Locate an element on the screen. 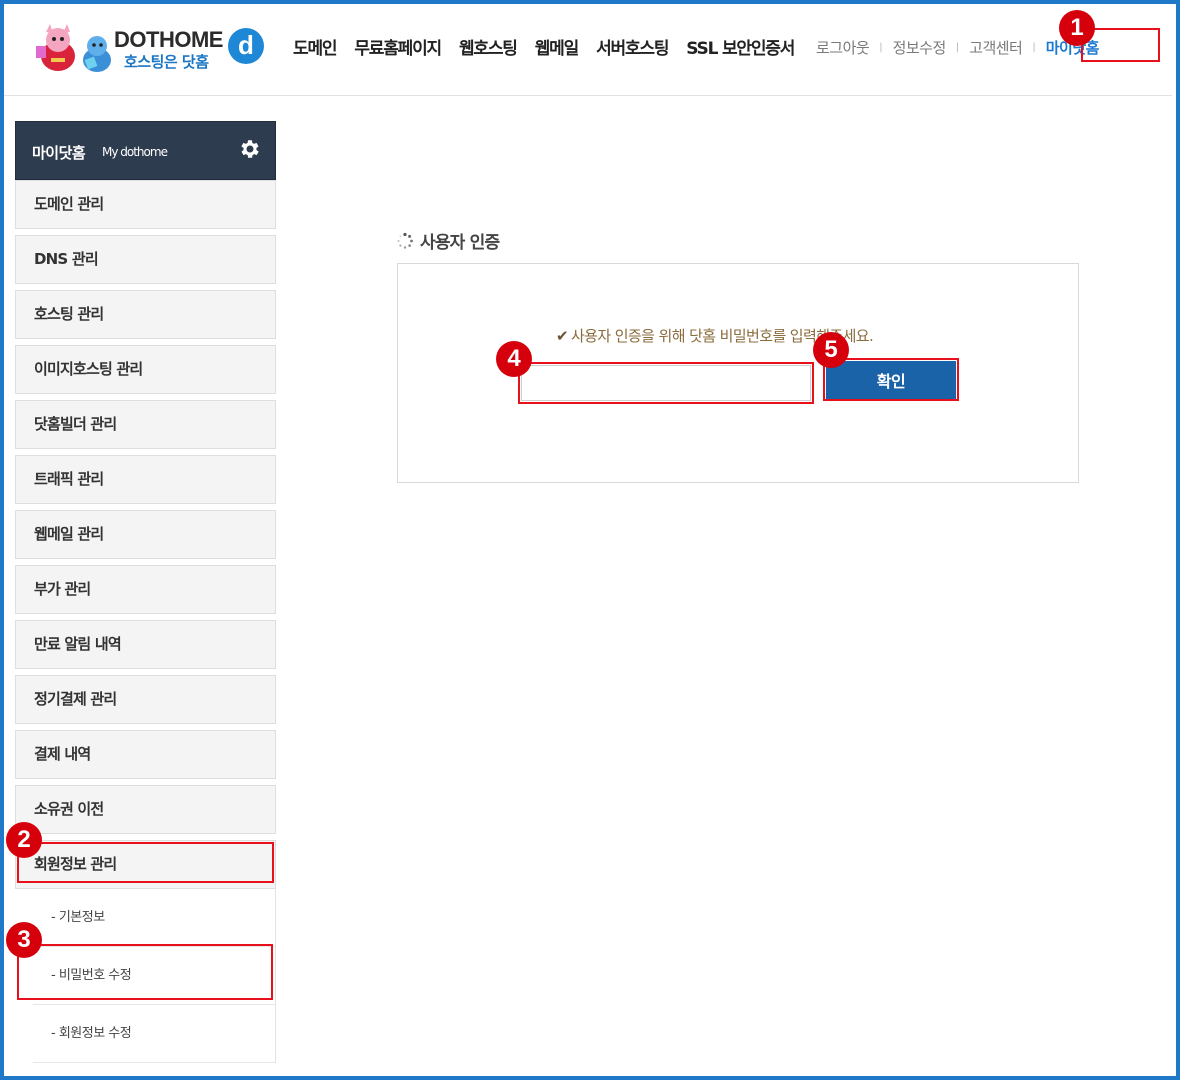 The image size is (1180, 1080). step-badge-2: 2 is located at coordinates (24, 840).